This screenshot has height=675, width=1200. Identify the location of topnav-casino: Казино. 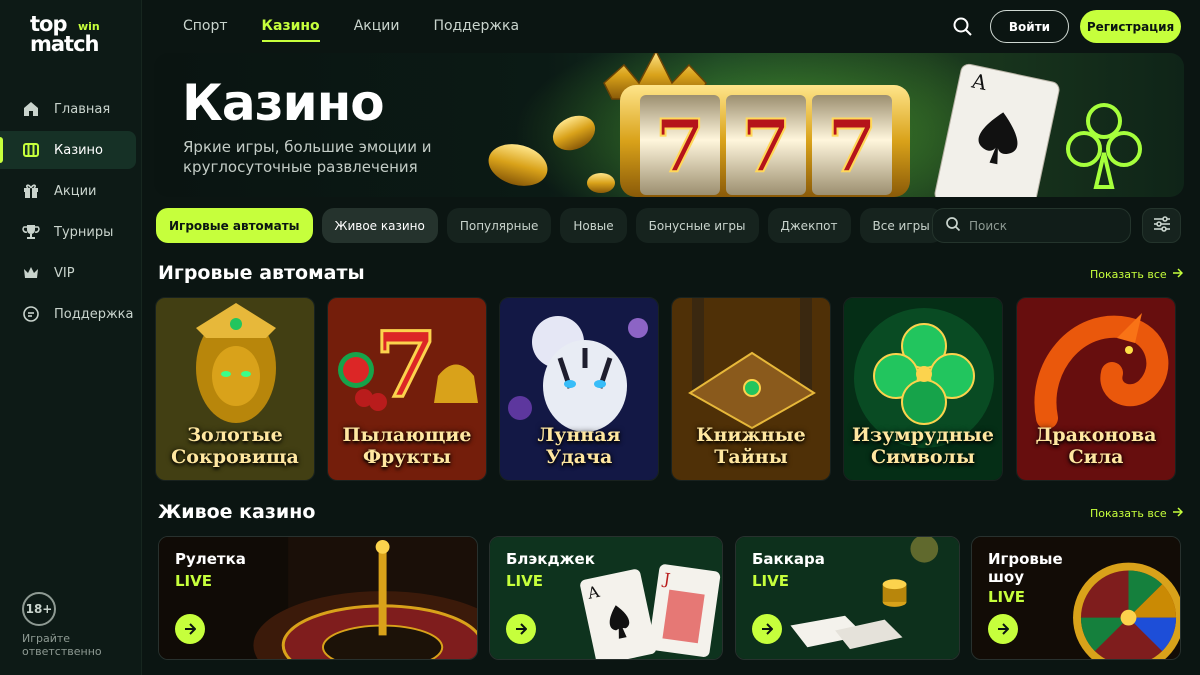
(290, 30).